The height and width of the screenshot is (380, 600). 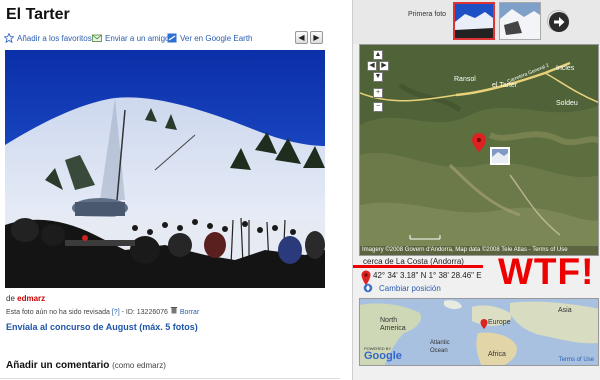 I want to click on world-label-atlantic: Atlantic Ocean, so click(x=440, y=347).